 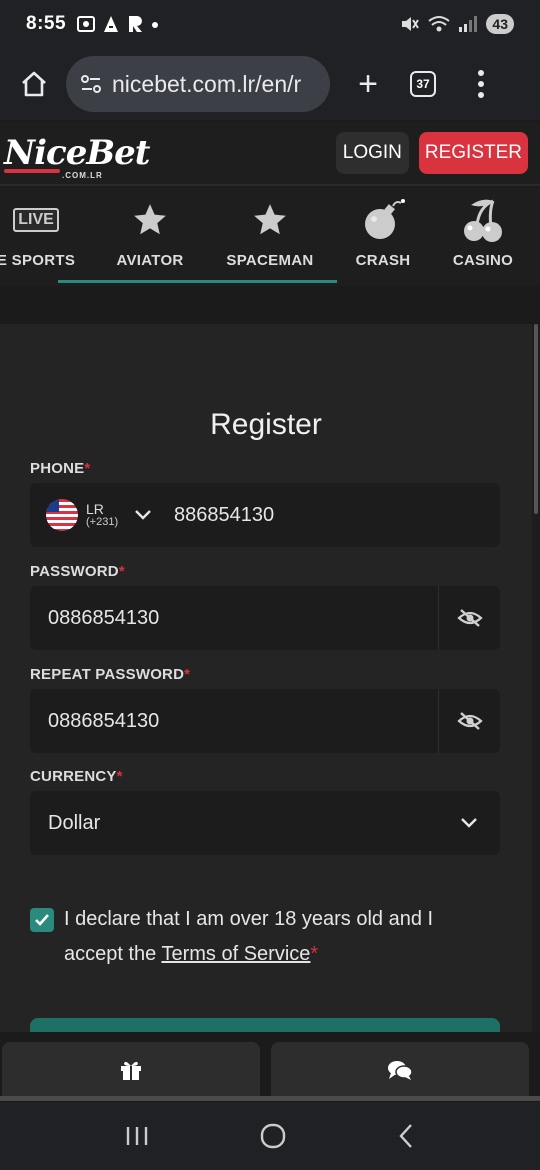 I want to click on check-icon, so click(x=42, y=920).